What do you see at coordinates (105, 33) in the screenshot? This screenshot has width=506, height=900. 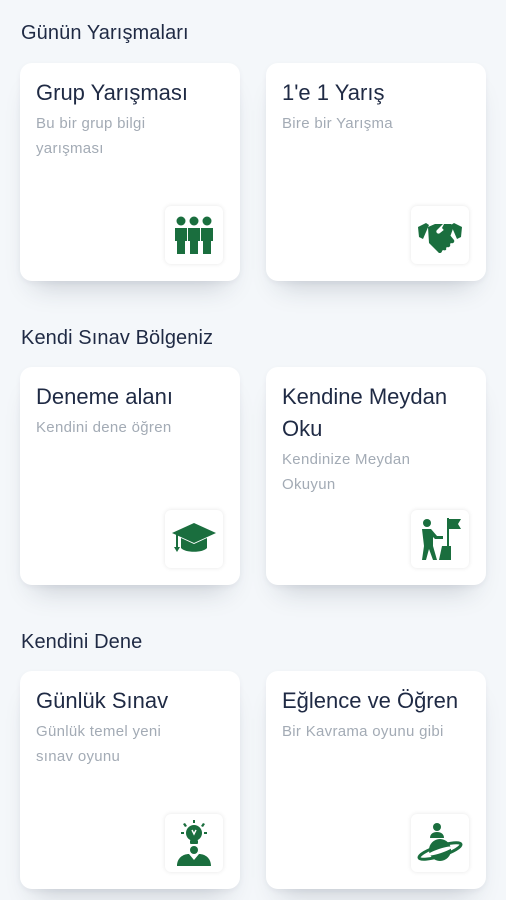 I see `section-title-daily-contests: Günün Yarışmaları` at bounding box center [105, 33].